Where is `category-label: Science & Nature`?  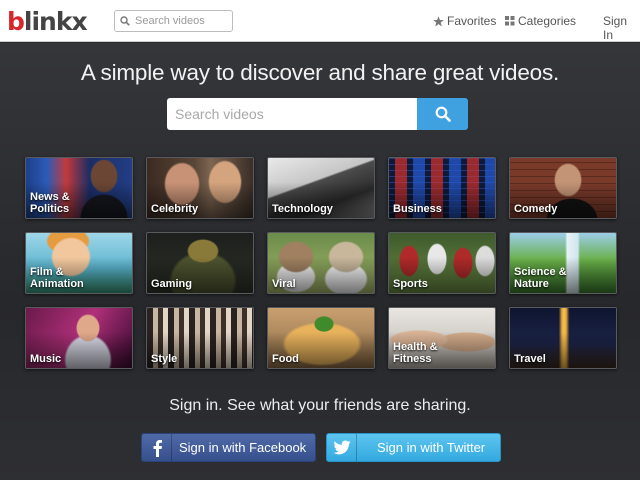
category-label: Science & Nature is located at coordinates (540, 278).